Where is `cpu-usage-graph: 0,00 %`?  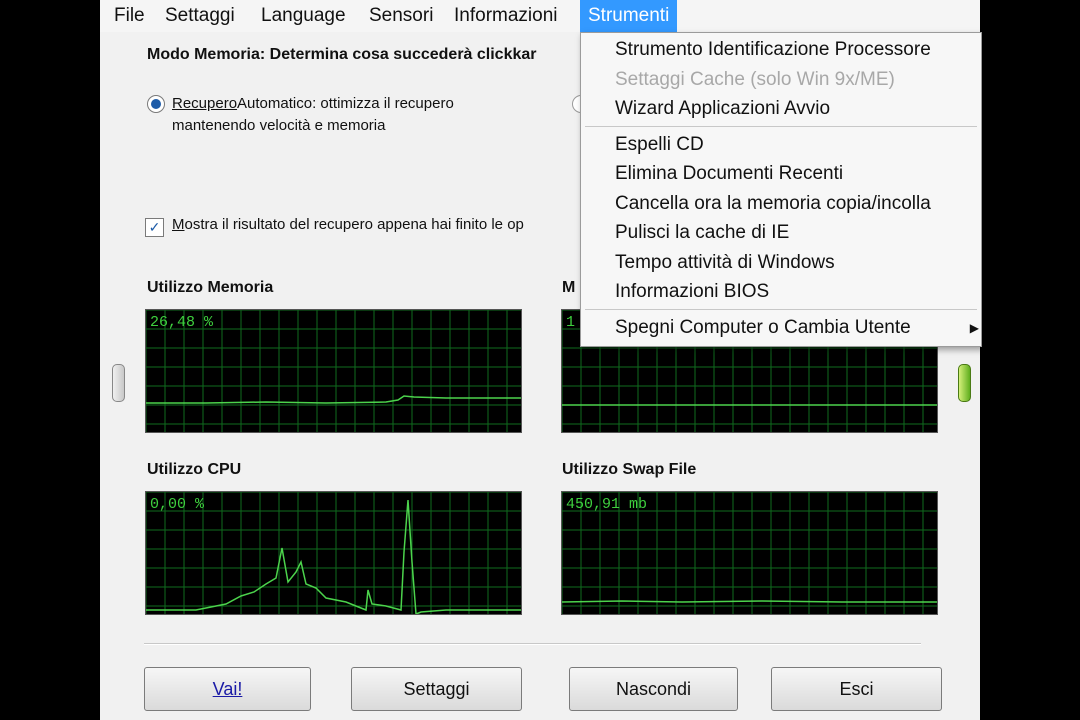
cpu-usage-graph: 0,00 % is located at coordinates (333, 553).